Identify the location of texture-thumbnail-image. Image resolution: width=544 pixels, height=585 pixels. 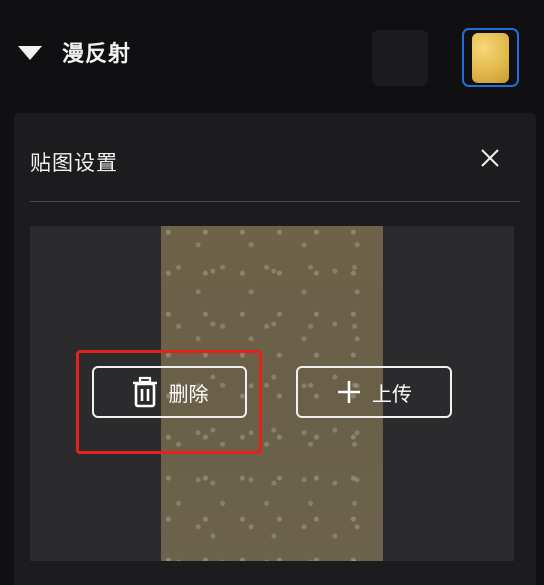
(490, 58).